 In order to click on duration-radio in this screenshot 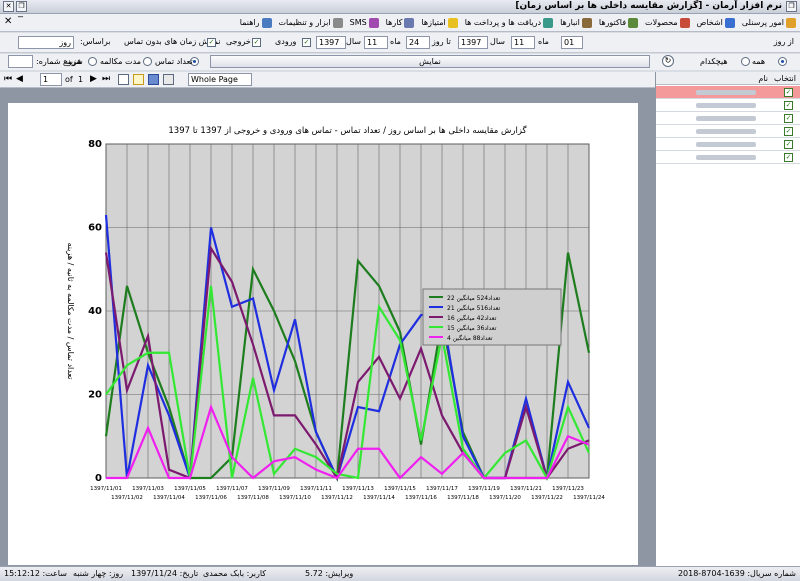, I will do `click(147, 61)`.